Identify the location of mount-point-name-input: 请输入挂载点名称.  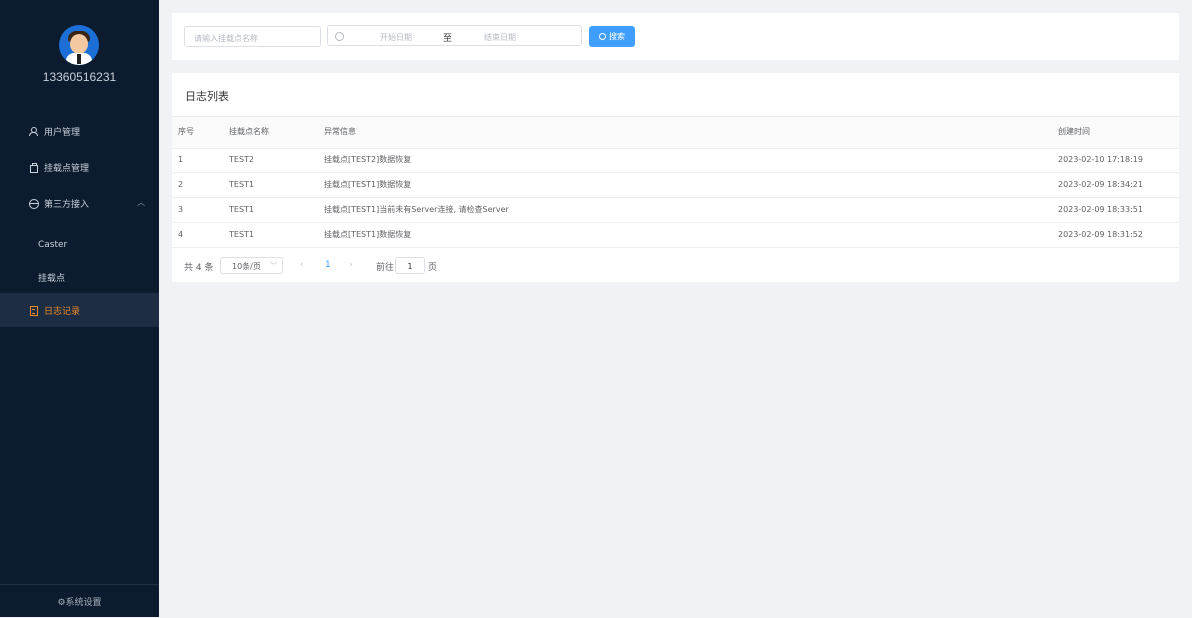
(252, 36).